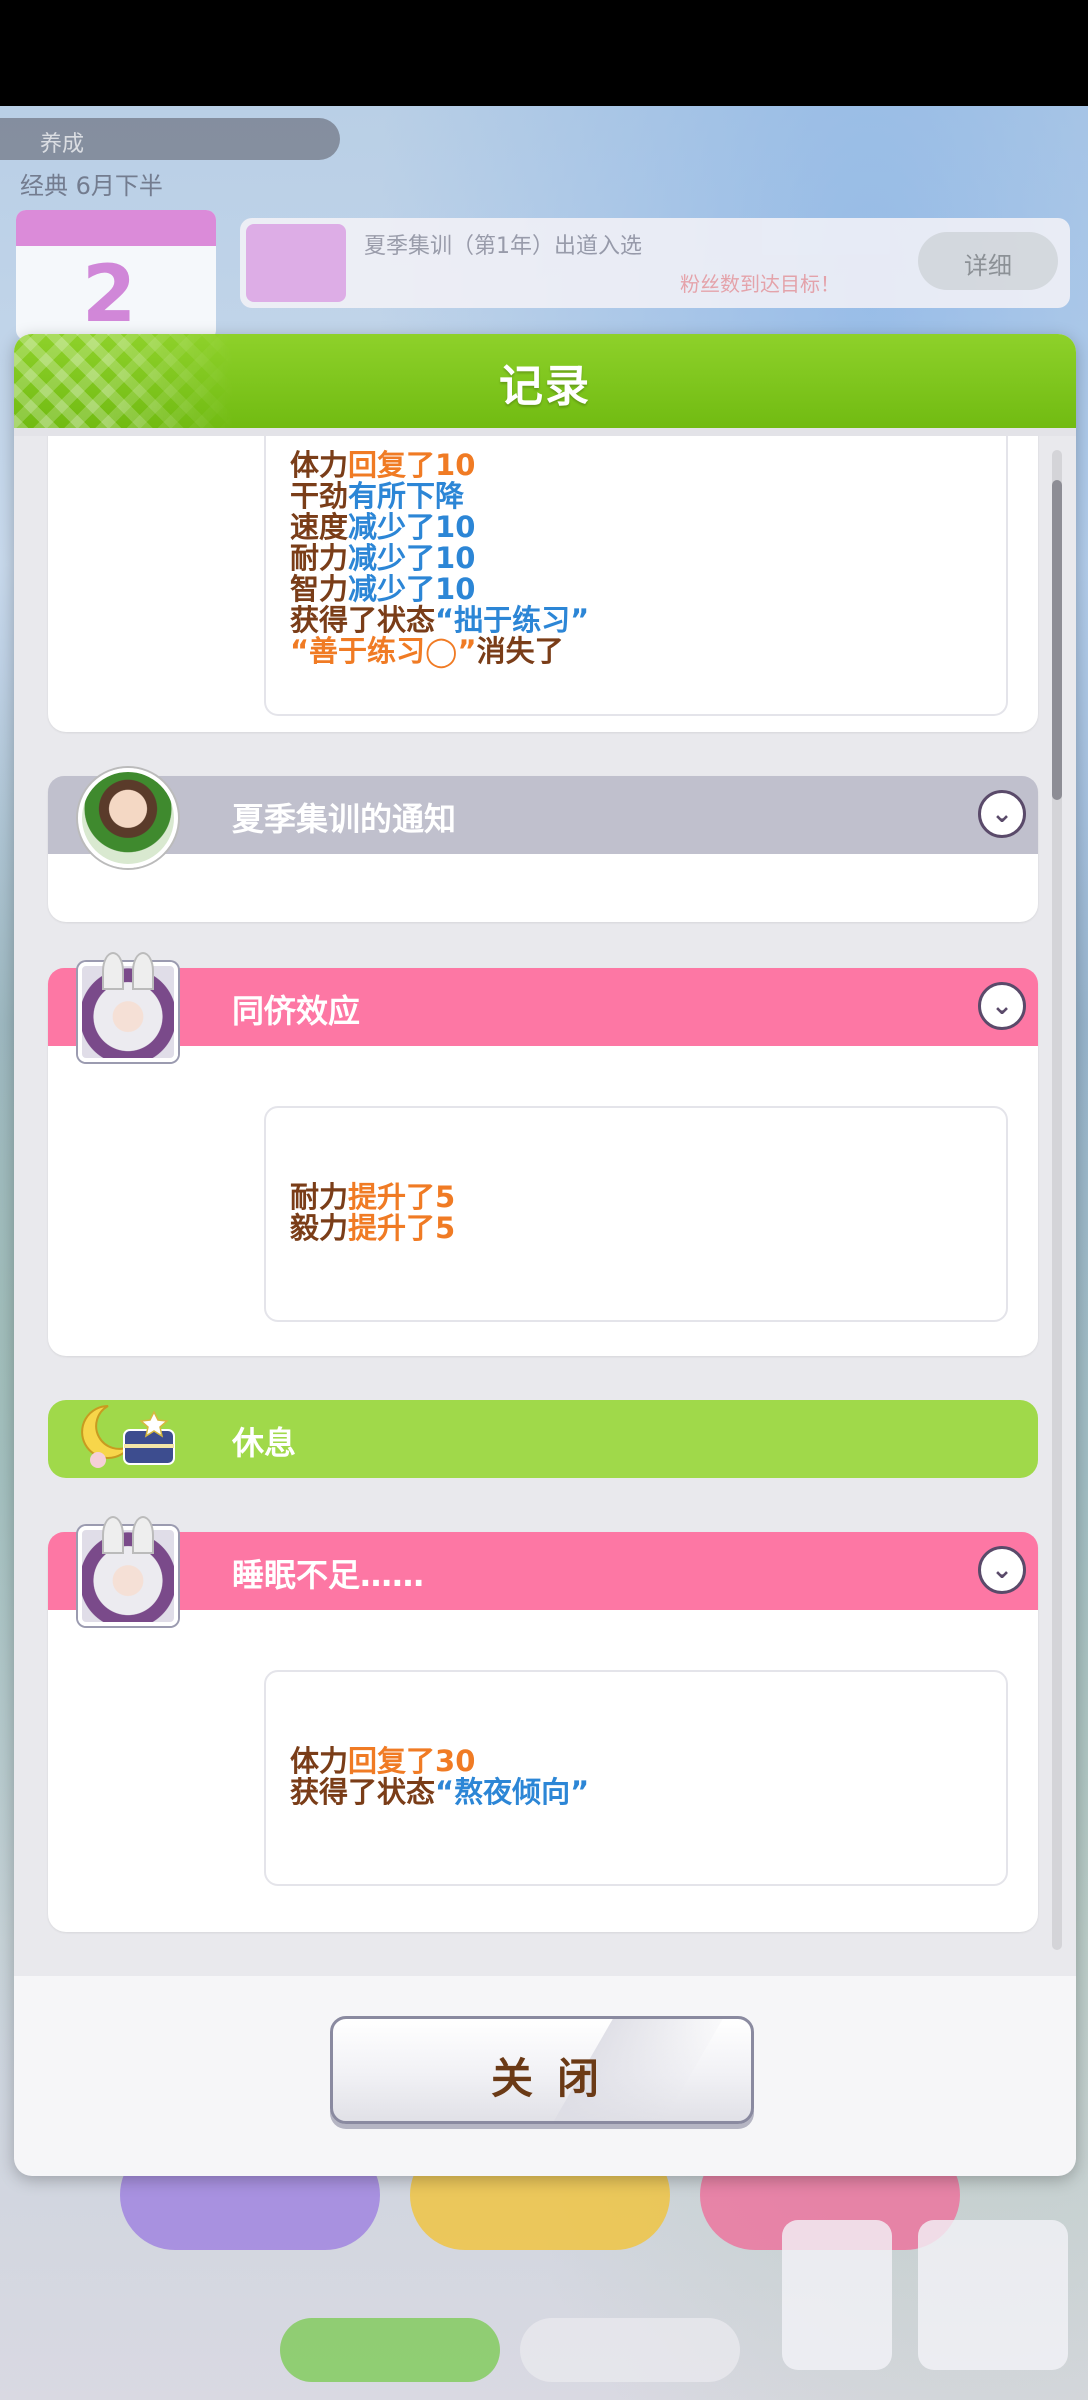  Describe the element at coordinates (383, 465) in the screenshot. I see `result-line: 体力回复了10` at that location.